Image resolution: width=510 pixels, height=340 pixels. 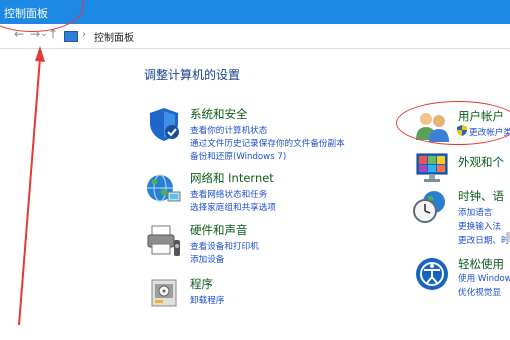 I want to click on annotation-arrow-icon, so click(x=31, y=186).